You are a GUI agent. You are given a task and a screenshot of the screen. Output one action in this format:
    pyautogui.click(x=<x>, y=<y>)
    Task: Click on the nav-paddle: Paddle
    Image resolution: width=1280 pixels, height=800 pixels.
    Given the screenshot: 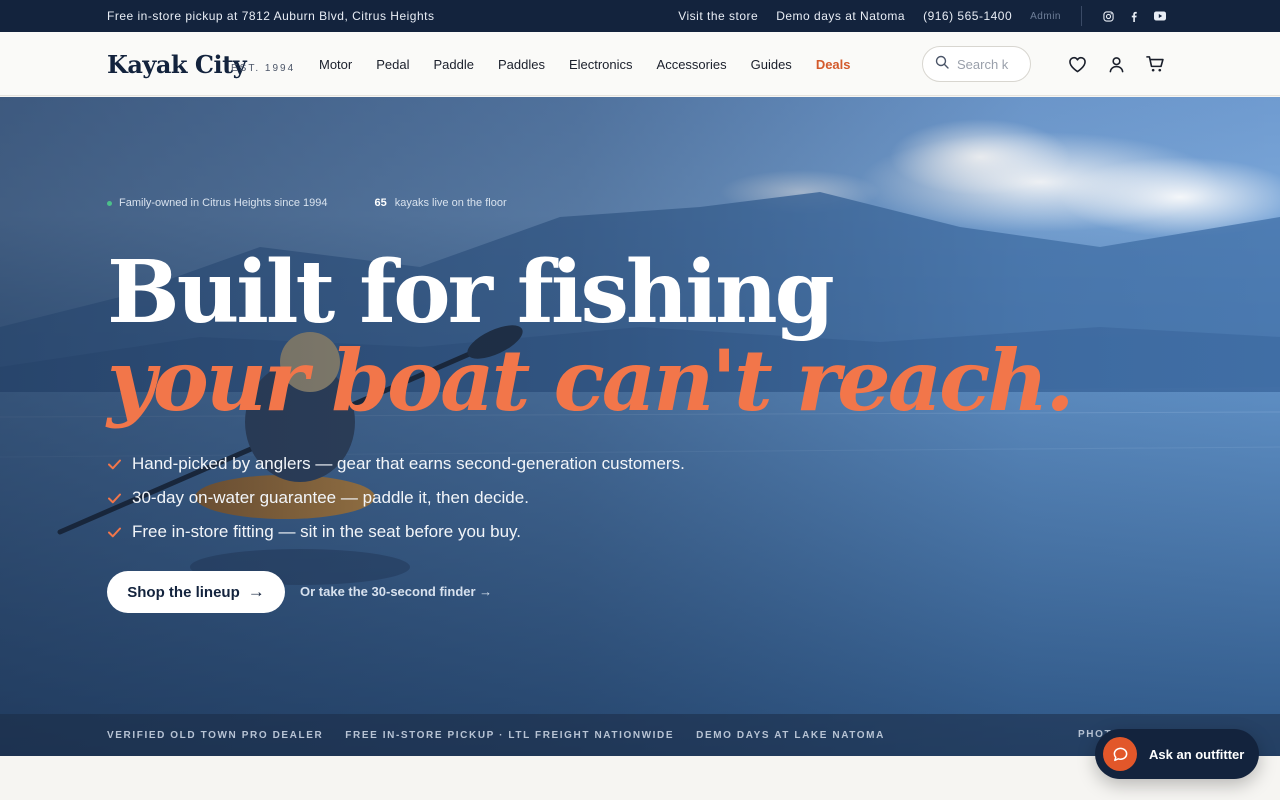 What is the action you would take?
    pyautogui.click(x=453, y=64)
    